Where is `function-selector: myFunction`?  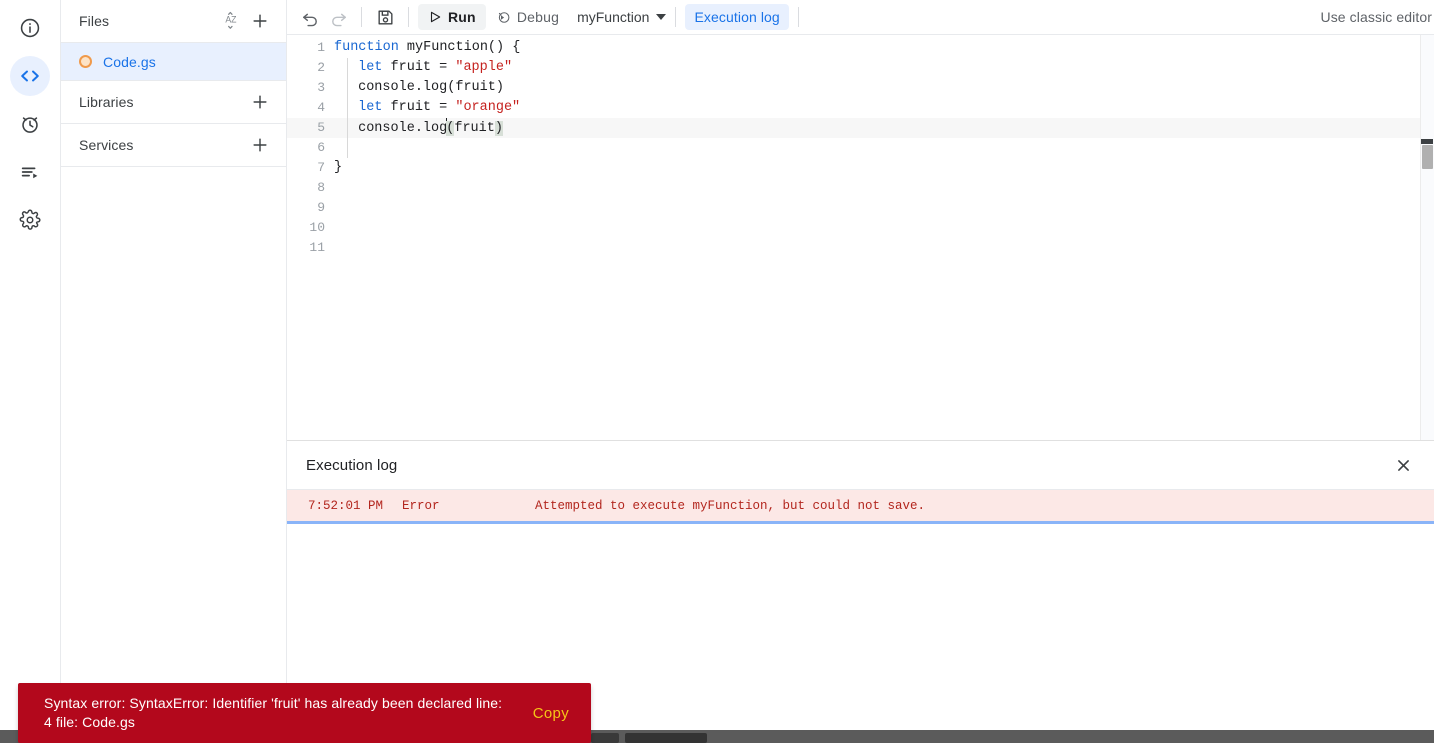
function-selector: myFunction is located at coordinates (622, 17).